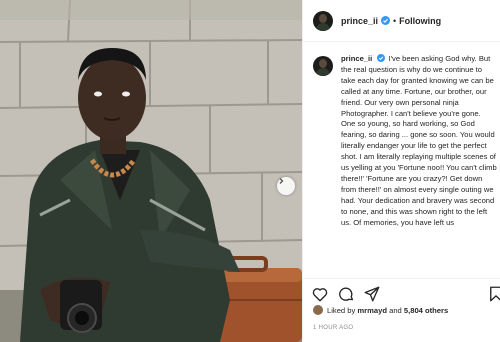 The image size is (500, 342). What do you see at coordinates (323, 20) in the screenshot?
I see `avatar` at bounding box center [323, 20].